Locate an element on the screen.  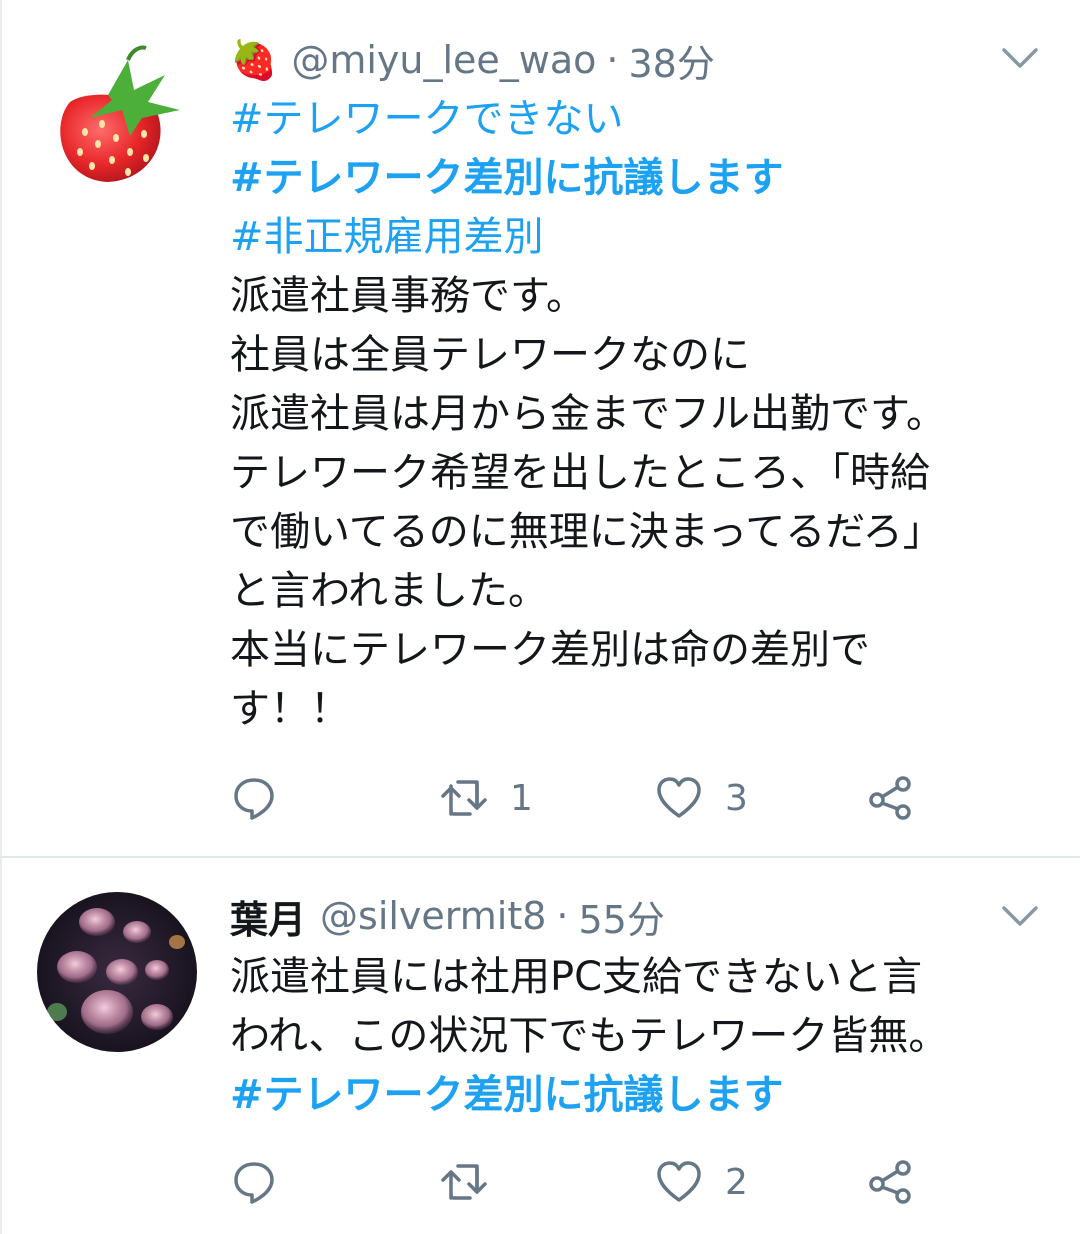
avatar-jellyfish-icon is located at coordinates (117, 972).